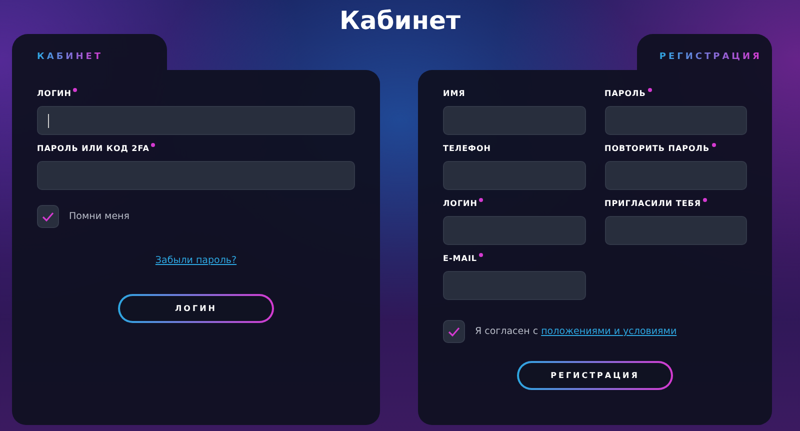  What do you see at coordinates (467, 149) in the screenshot?
I see `field-label: ТЕЛЕФОН` at bounding box center [467, 149].